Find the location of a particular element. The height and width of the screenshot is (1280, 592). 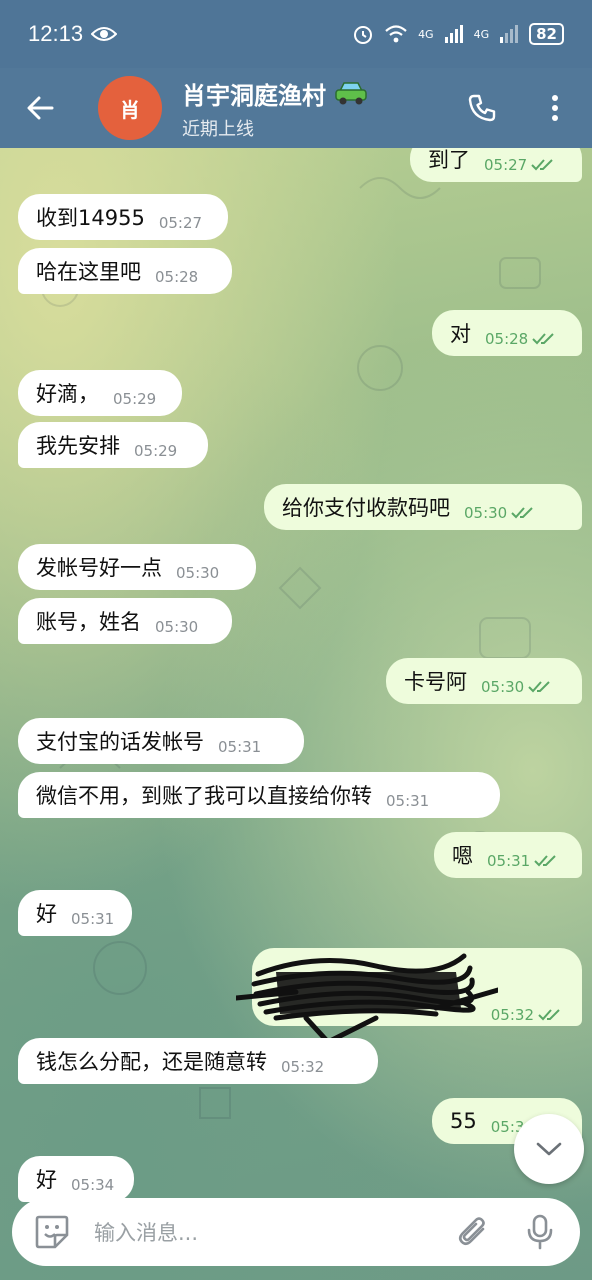

back-button is located at coordinates (40, 108).